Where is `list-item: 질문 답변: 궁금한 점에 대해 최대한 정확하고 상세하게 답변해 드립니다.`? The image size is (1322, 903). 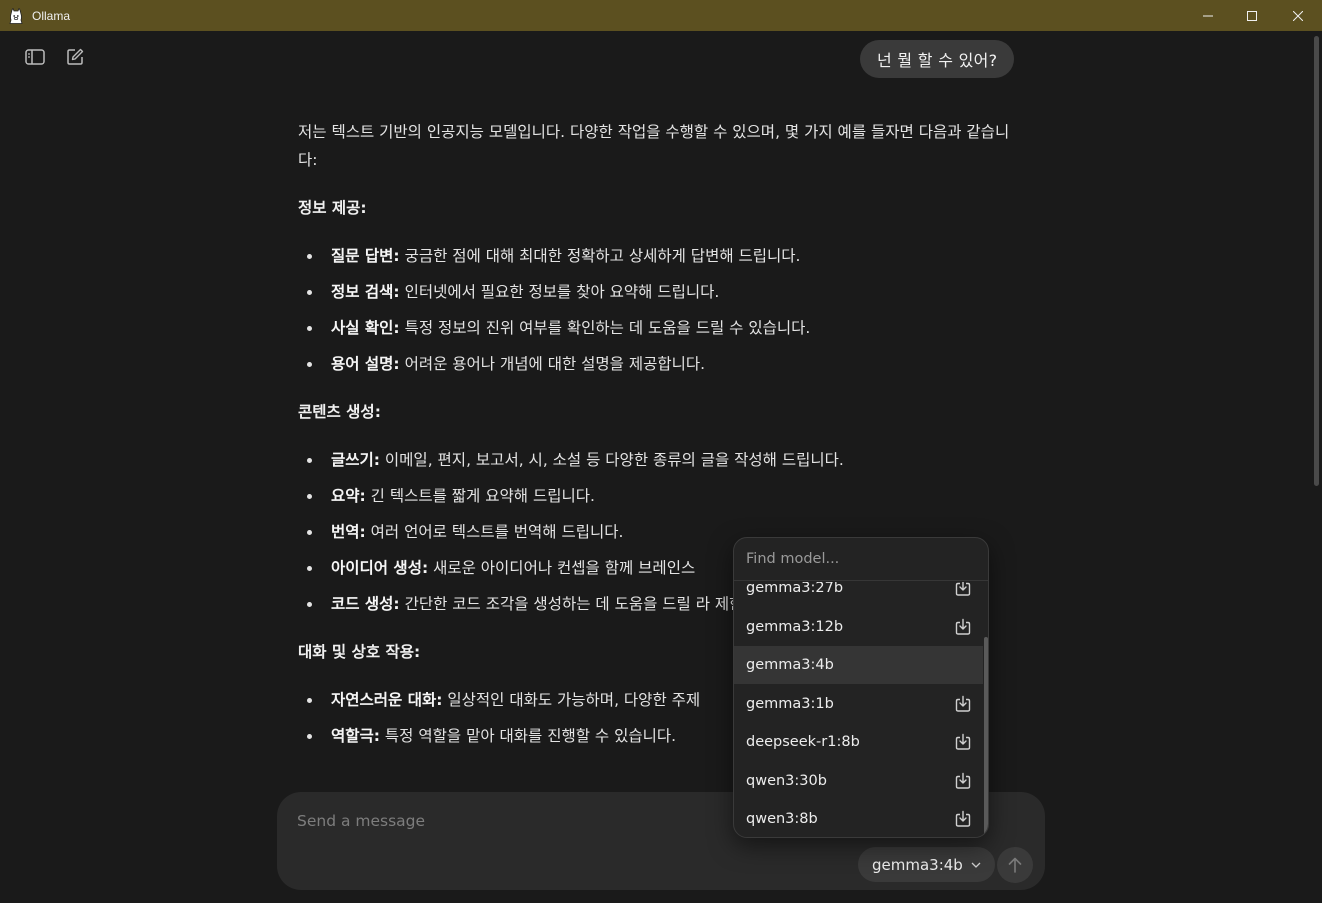 list-item: 질문 답변: 궁금한 점에 대해 최대한 정확하고 상세하게 답변해 드립니다. is located at coordinates (658, 256).